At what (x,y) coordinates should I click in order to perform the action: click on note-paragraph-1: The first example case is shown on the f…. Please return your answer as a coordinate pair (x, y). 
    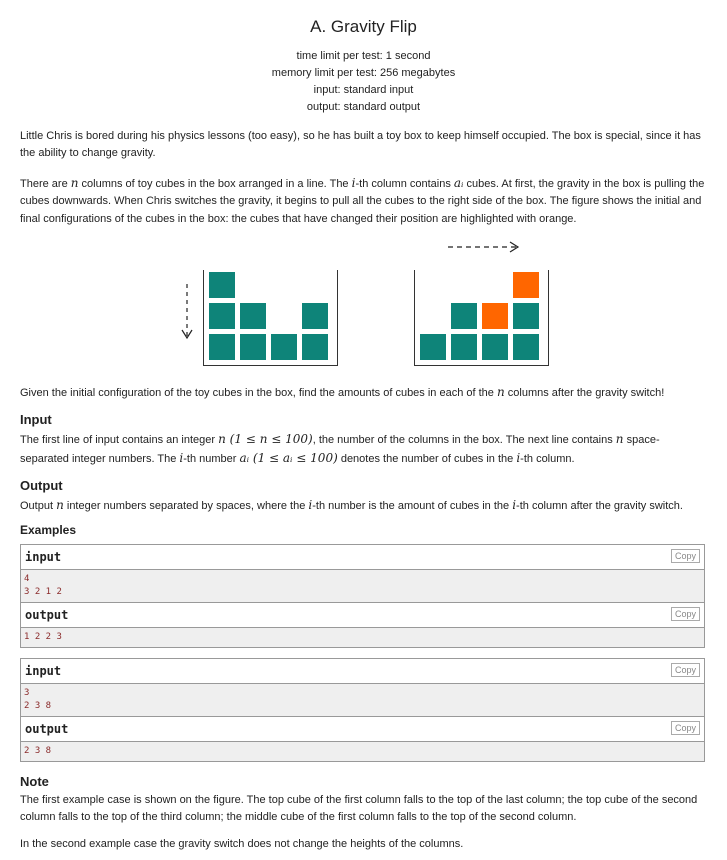
    Looking at the image, I should click on (359, 808).